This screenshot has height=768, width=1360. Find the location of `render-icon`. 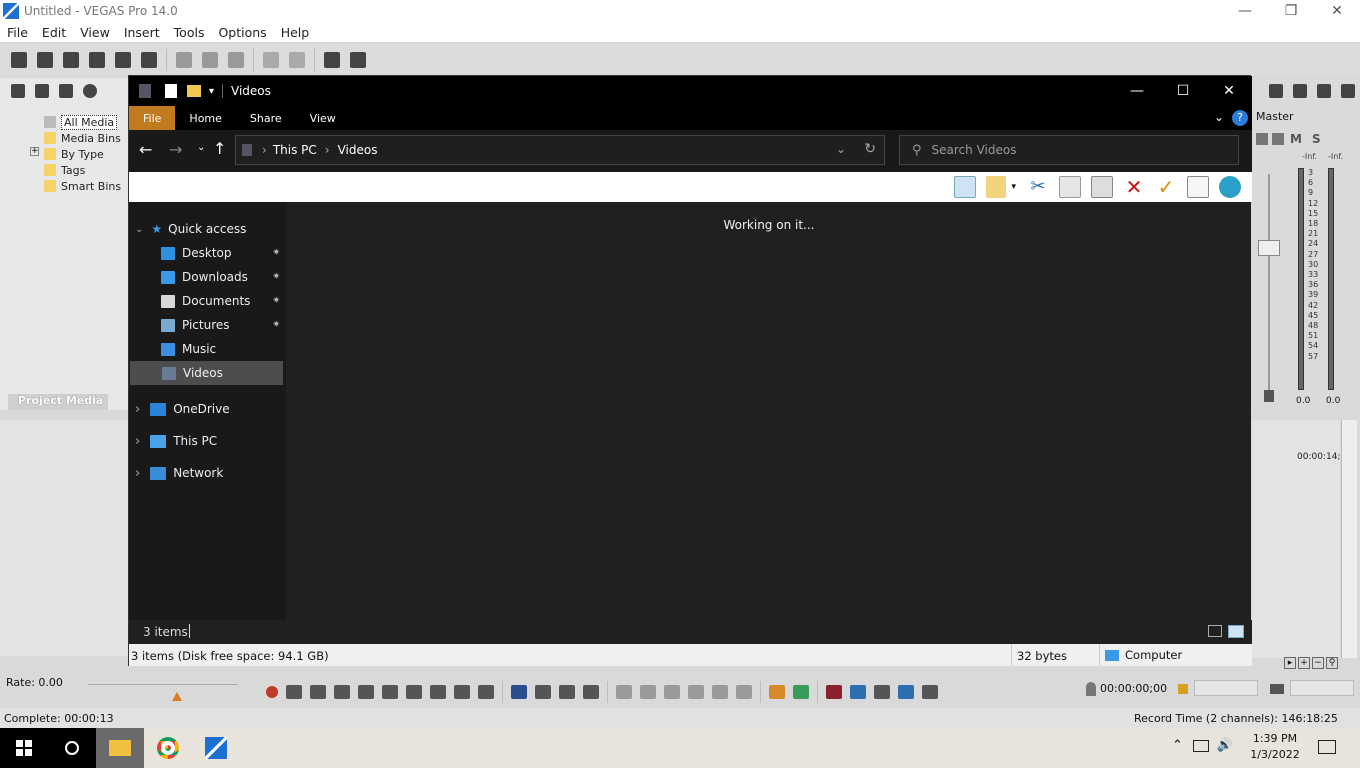

render-icon is located at coordinates (123, 60).